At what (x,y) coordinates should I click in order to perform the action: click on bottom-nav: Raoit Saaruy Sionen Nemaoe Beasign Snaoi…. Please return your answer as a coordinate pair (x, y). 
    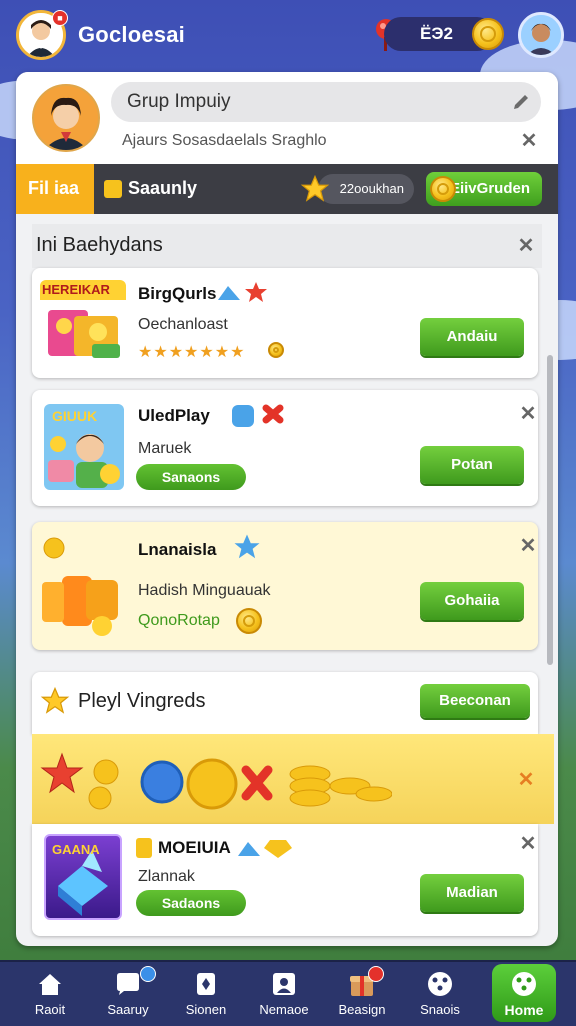
    Looking at the image, I should click on (288, 993).